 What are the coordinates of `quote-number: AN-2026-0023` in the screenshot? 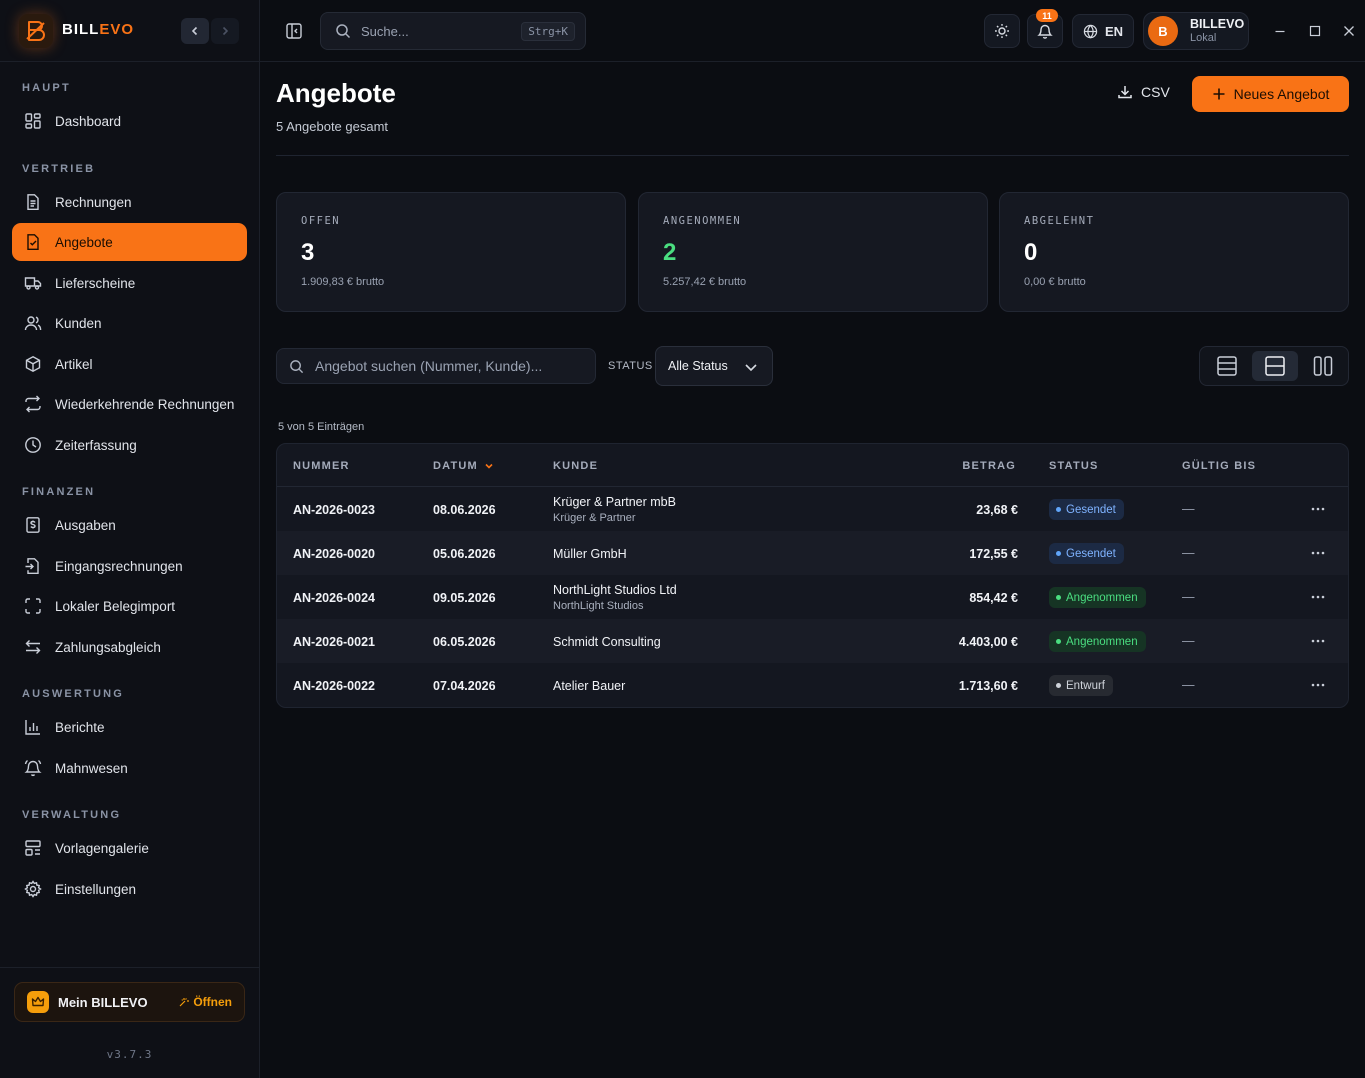 It's located at (334, 510).